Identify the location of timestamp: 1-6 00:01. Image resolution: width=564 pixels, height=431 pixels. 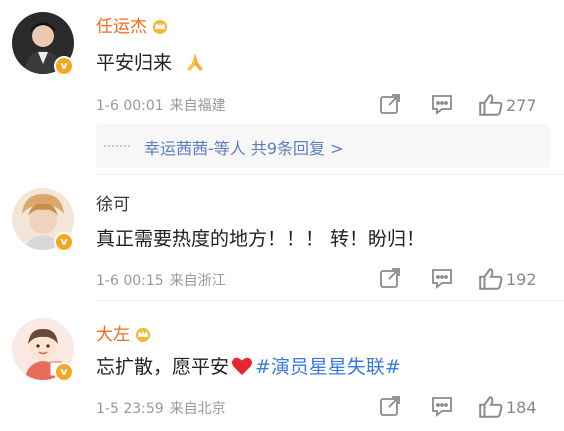
(130, 106).